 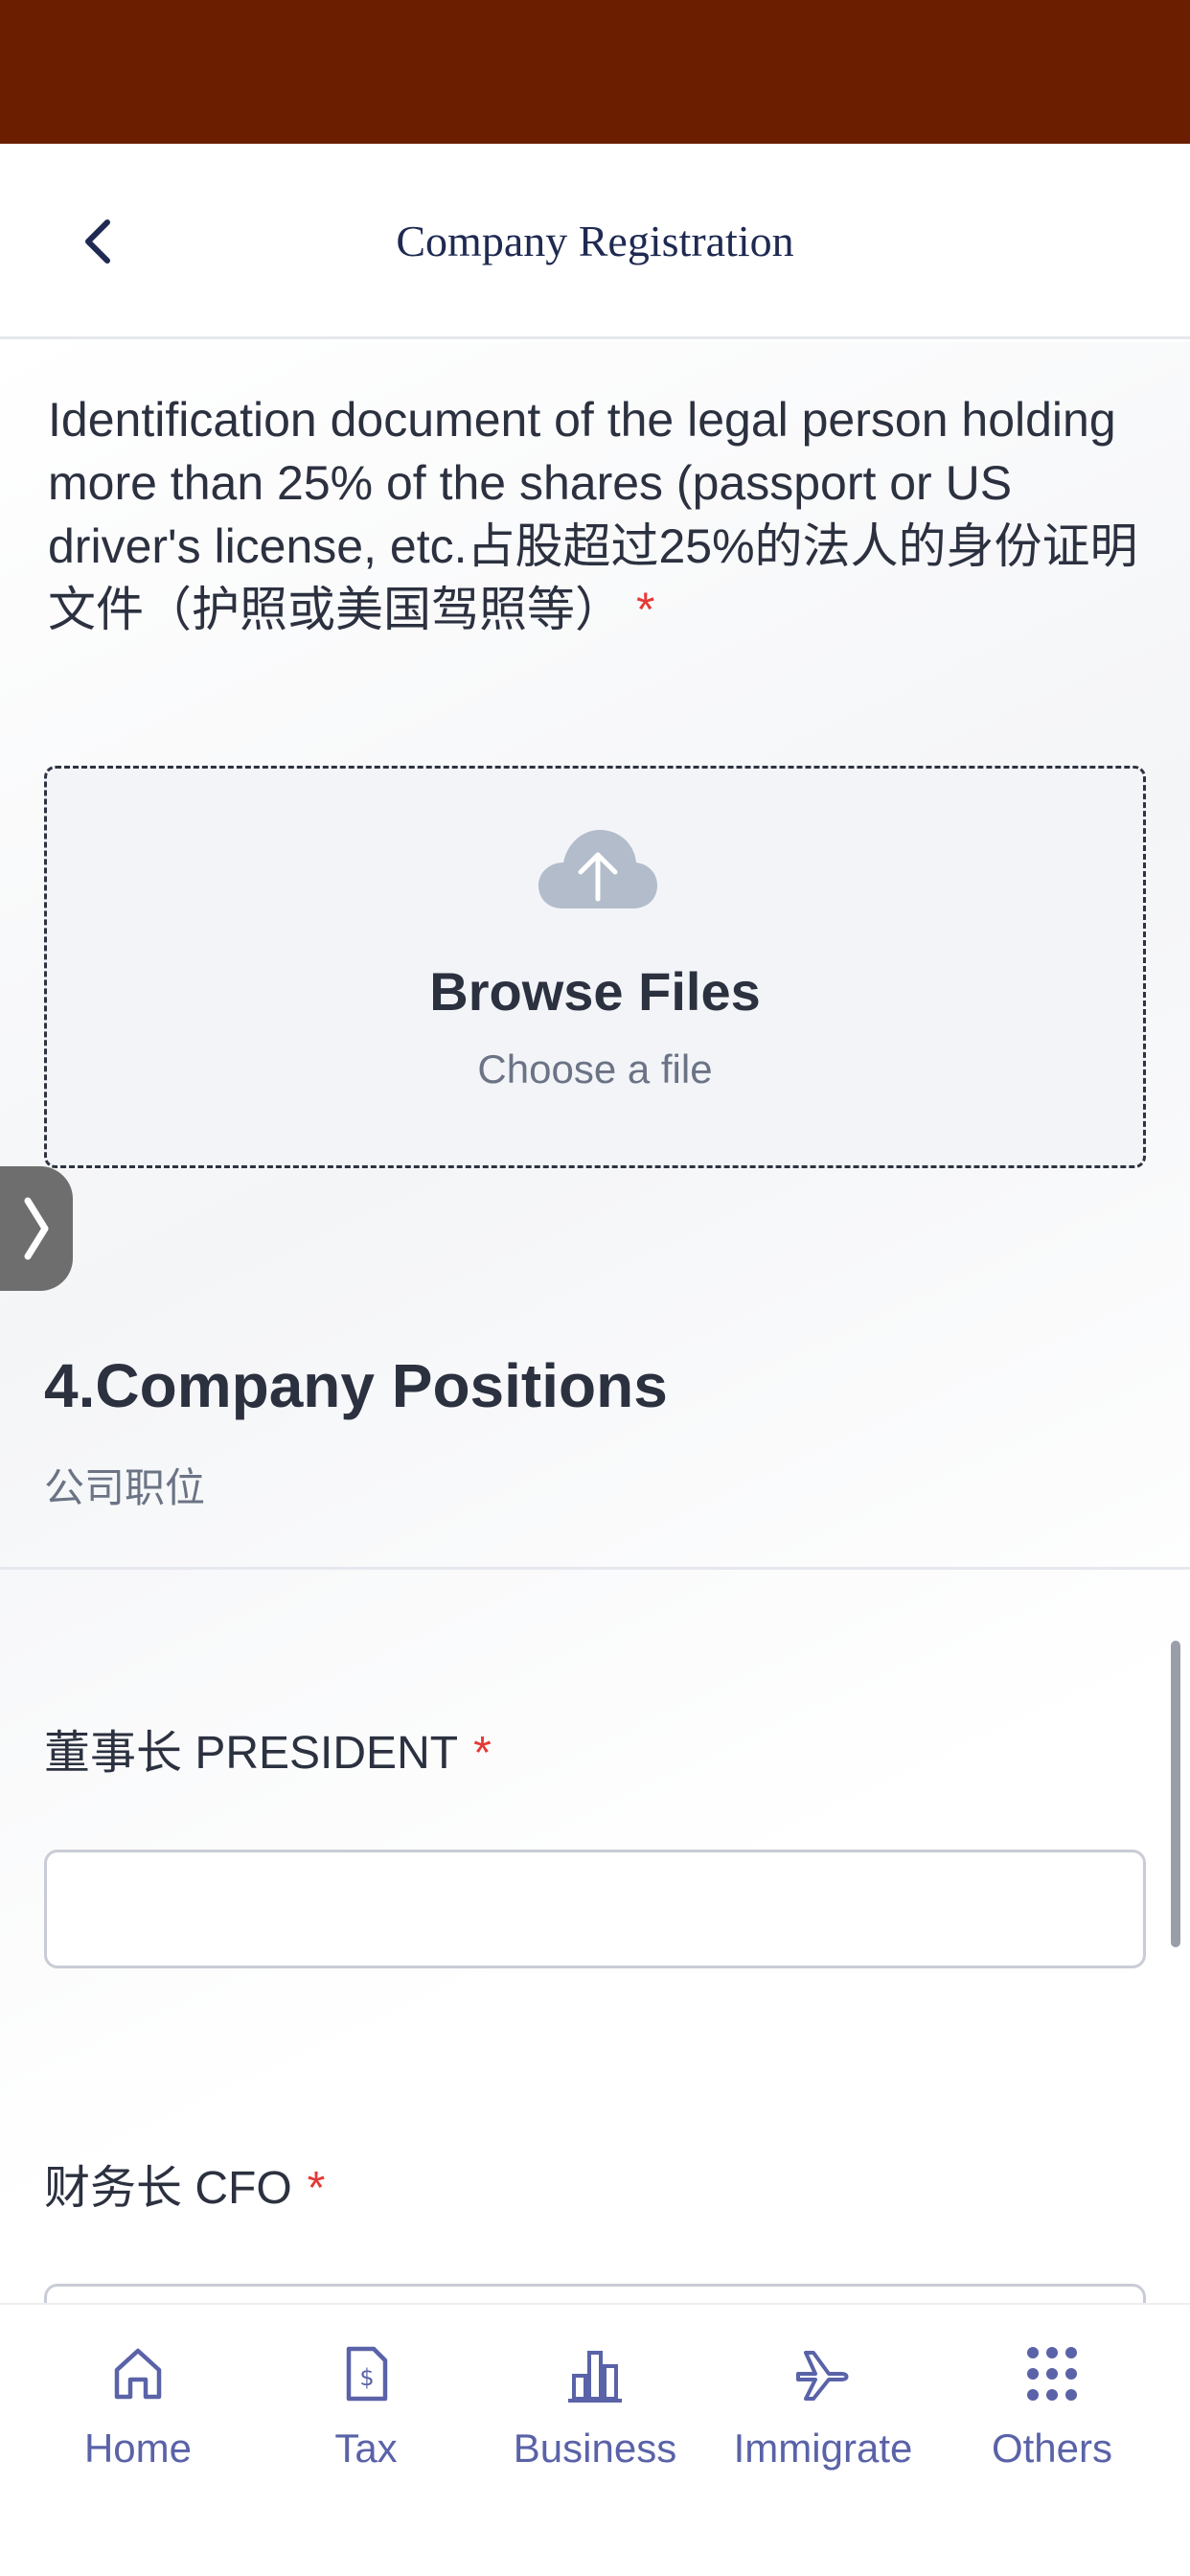 I want to click on cfo-field-label: 财务长 CFO *, so click(x=185, y=2183).